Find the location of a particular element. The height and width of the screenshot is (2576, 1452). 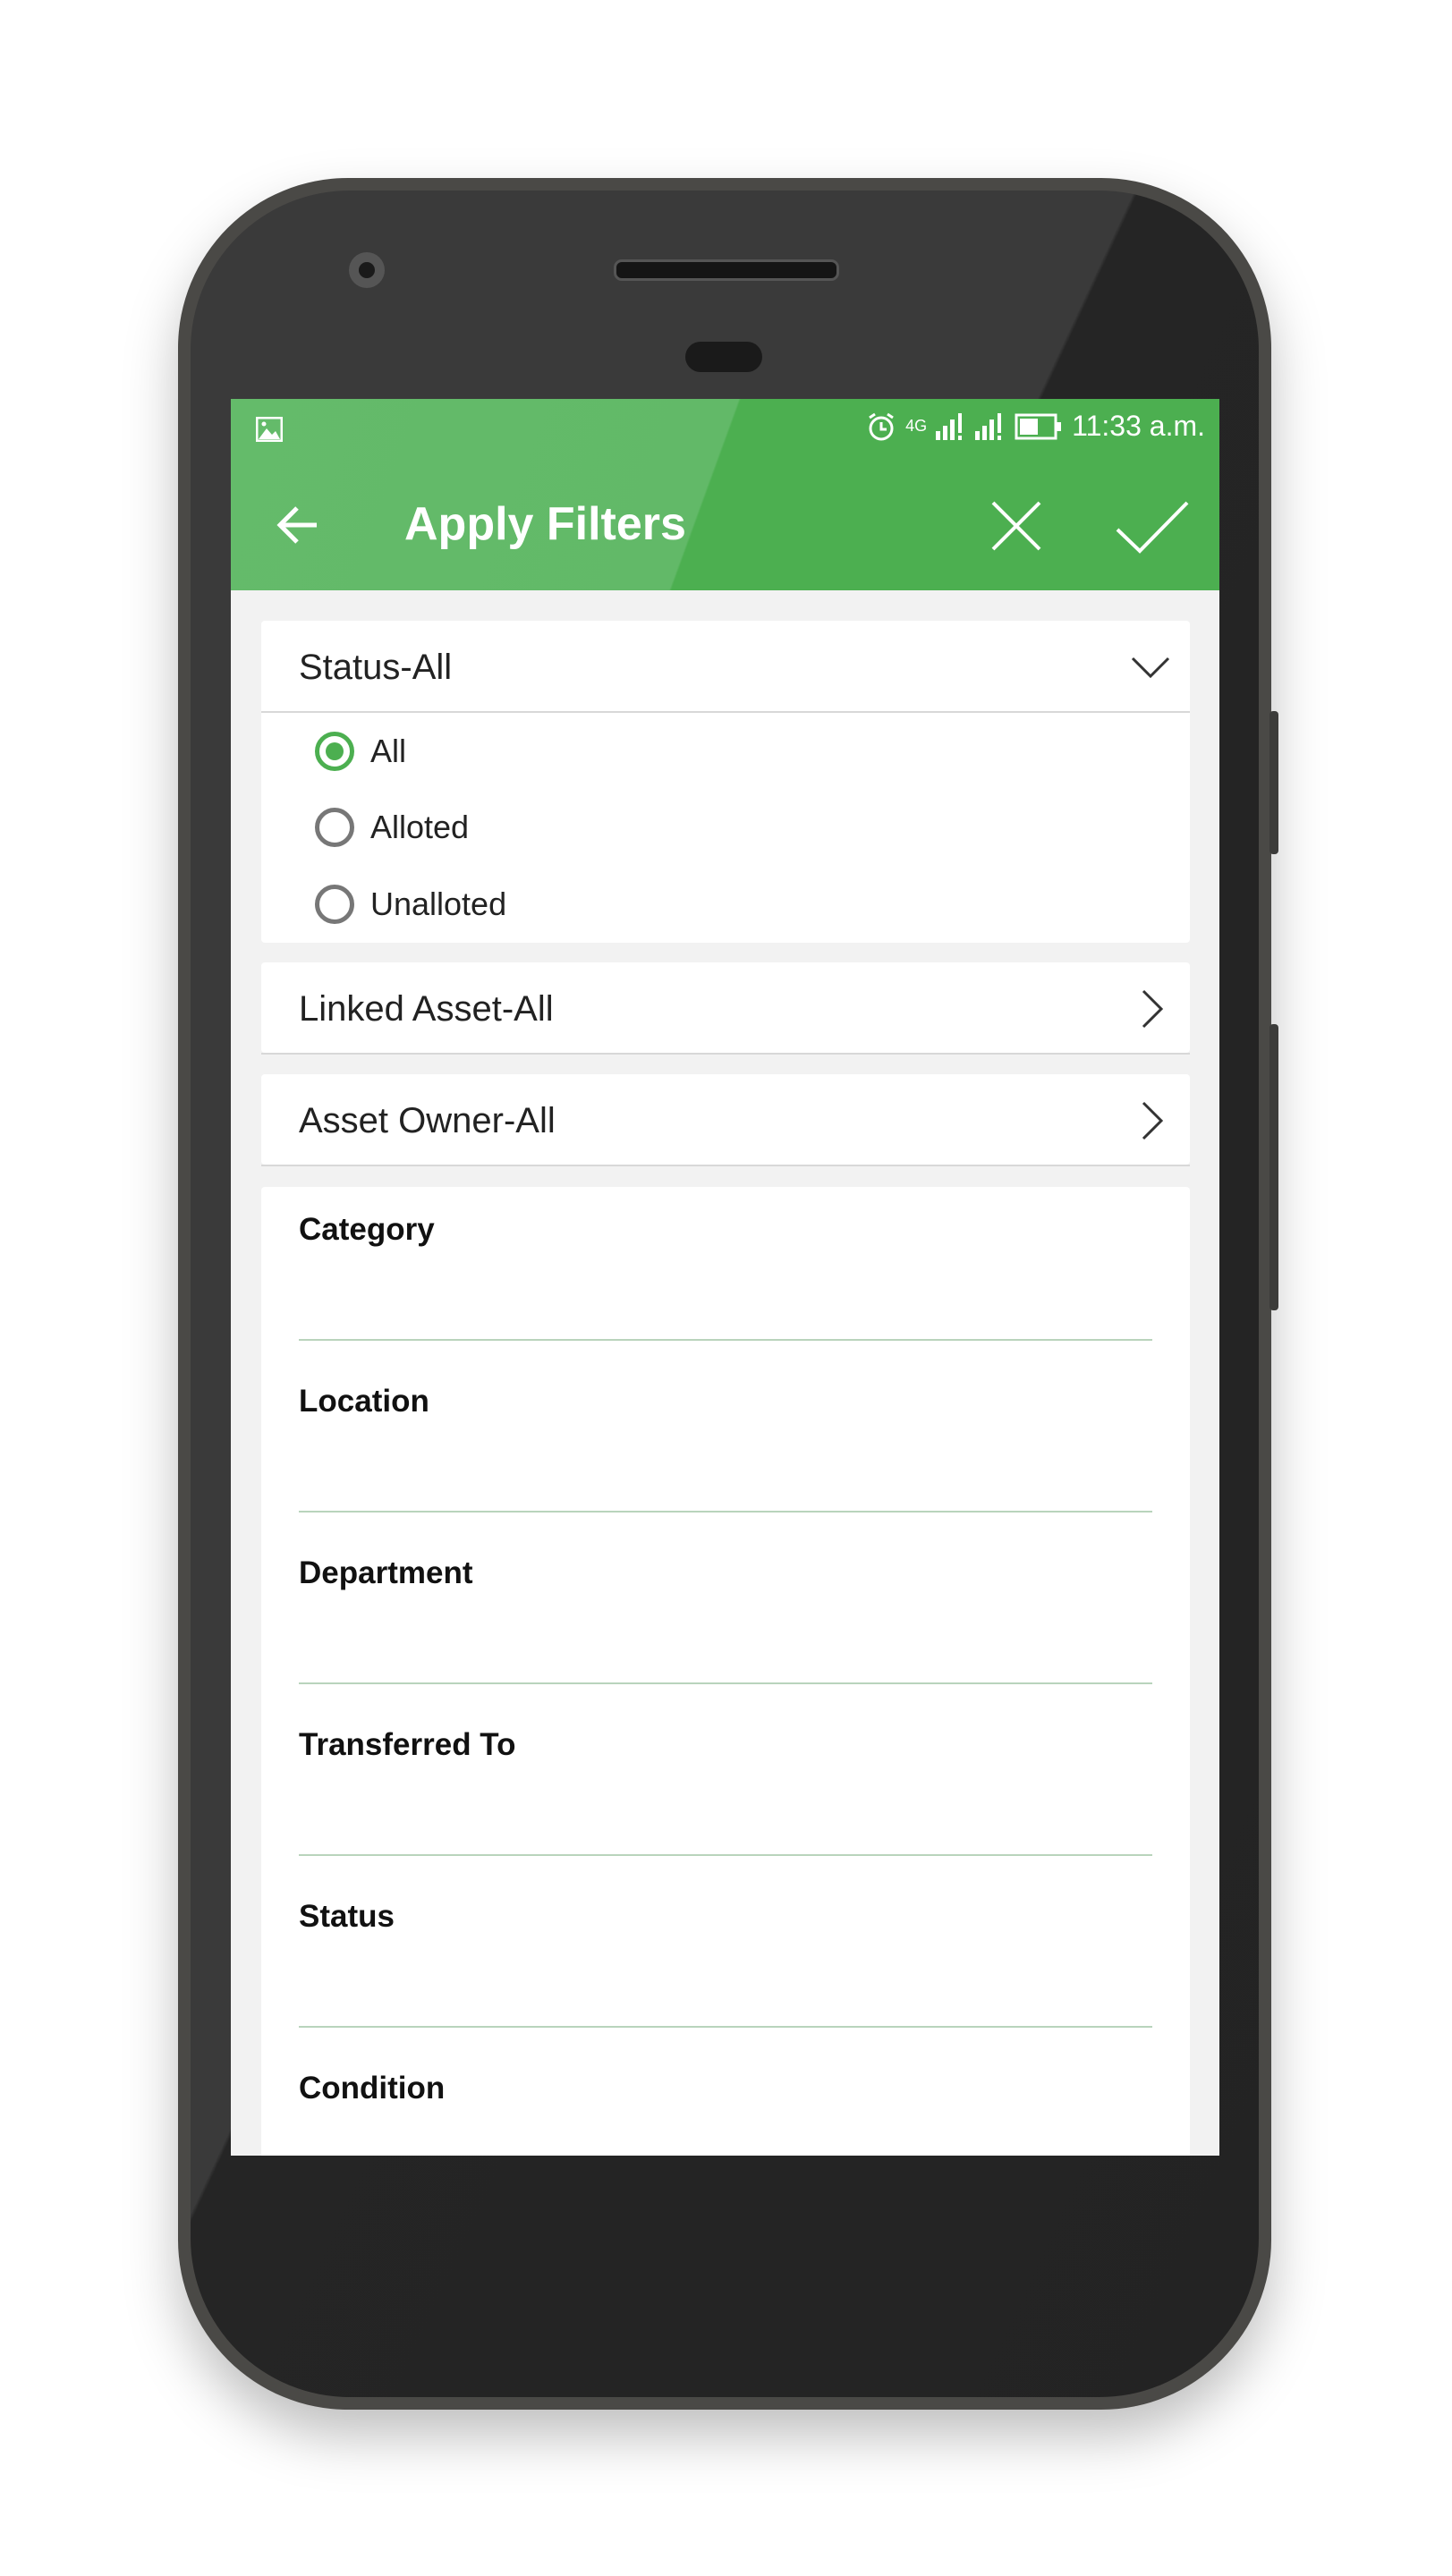

field-label: Location is located at coordinates (364, 1401).